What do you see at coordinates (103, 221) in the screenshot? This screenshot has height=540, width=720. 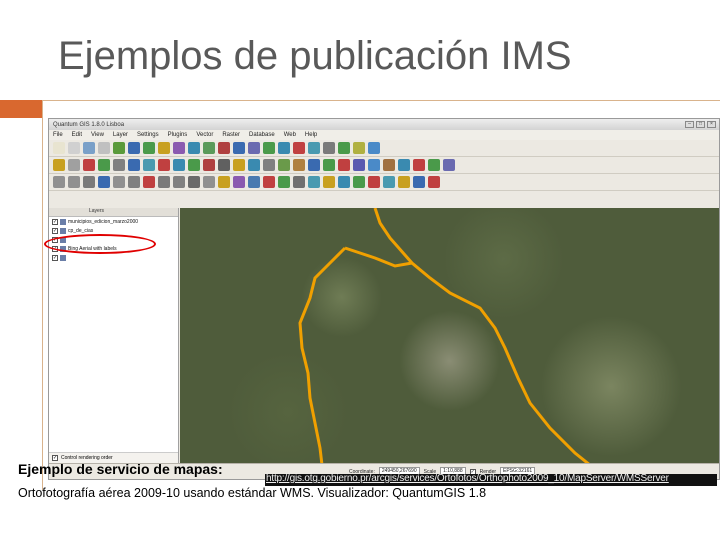 I see `layer-label: municipios_edicion_marzo2000` at bounding box center [103, 221].